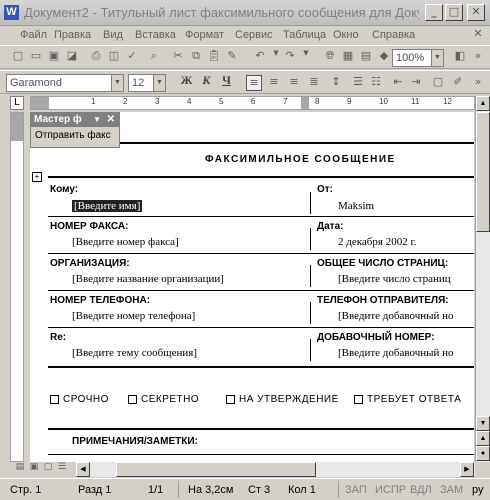  Describe the element at coordinates (252, 103) in the screenshot. I see `horizontal-ruler: 1 2 3 4 5 6 7 8 9 10 11 12` at that location.